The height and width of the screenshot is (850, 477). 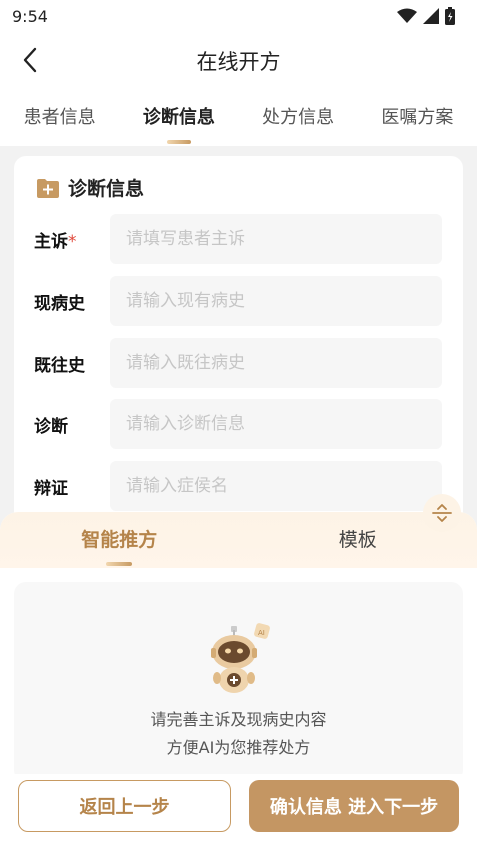 What do you see at coordinates (240, 658) in the screenshot?
I see `robot-icon: AI` at bounding box center [240, 658].